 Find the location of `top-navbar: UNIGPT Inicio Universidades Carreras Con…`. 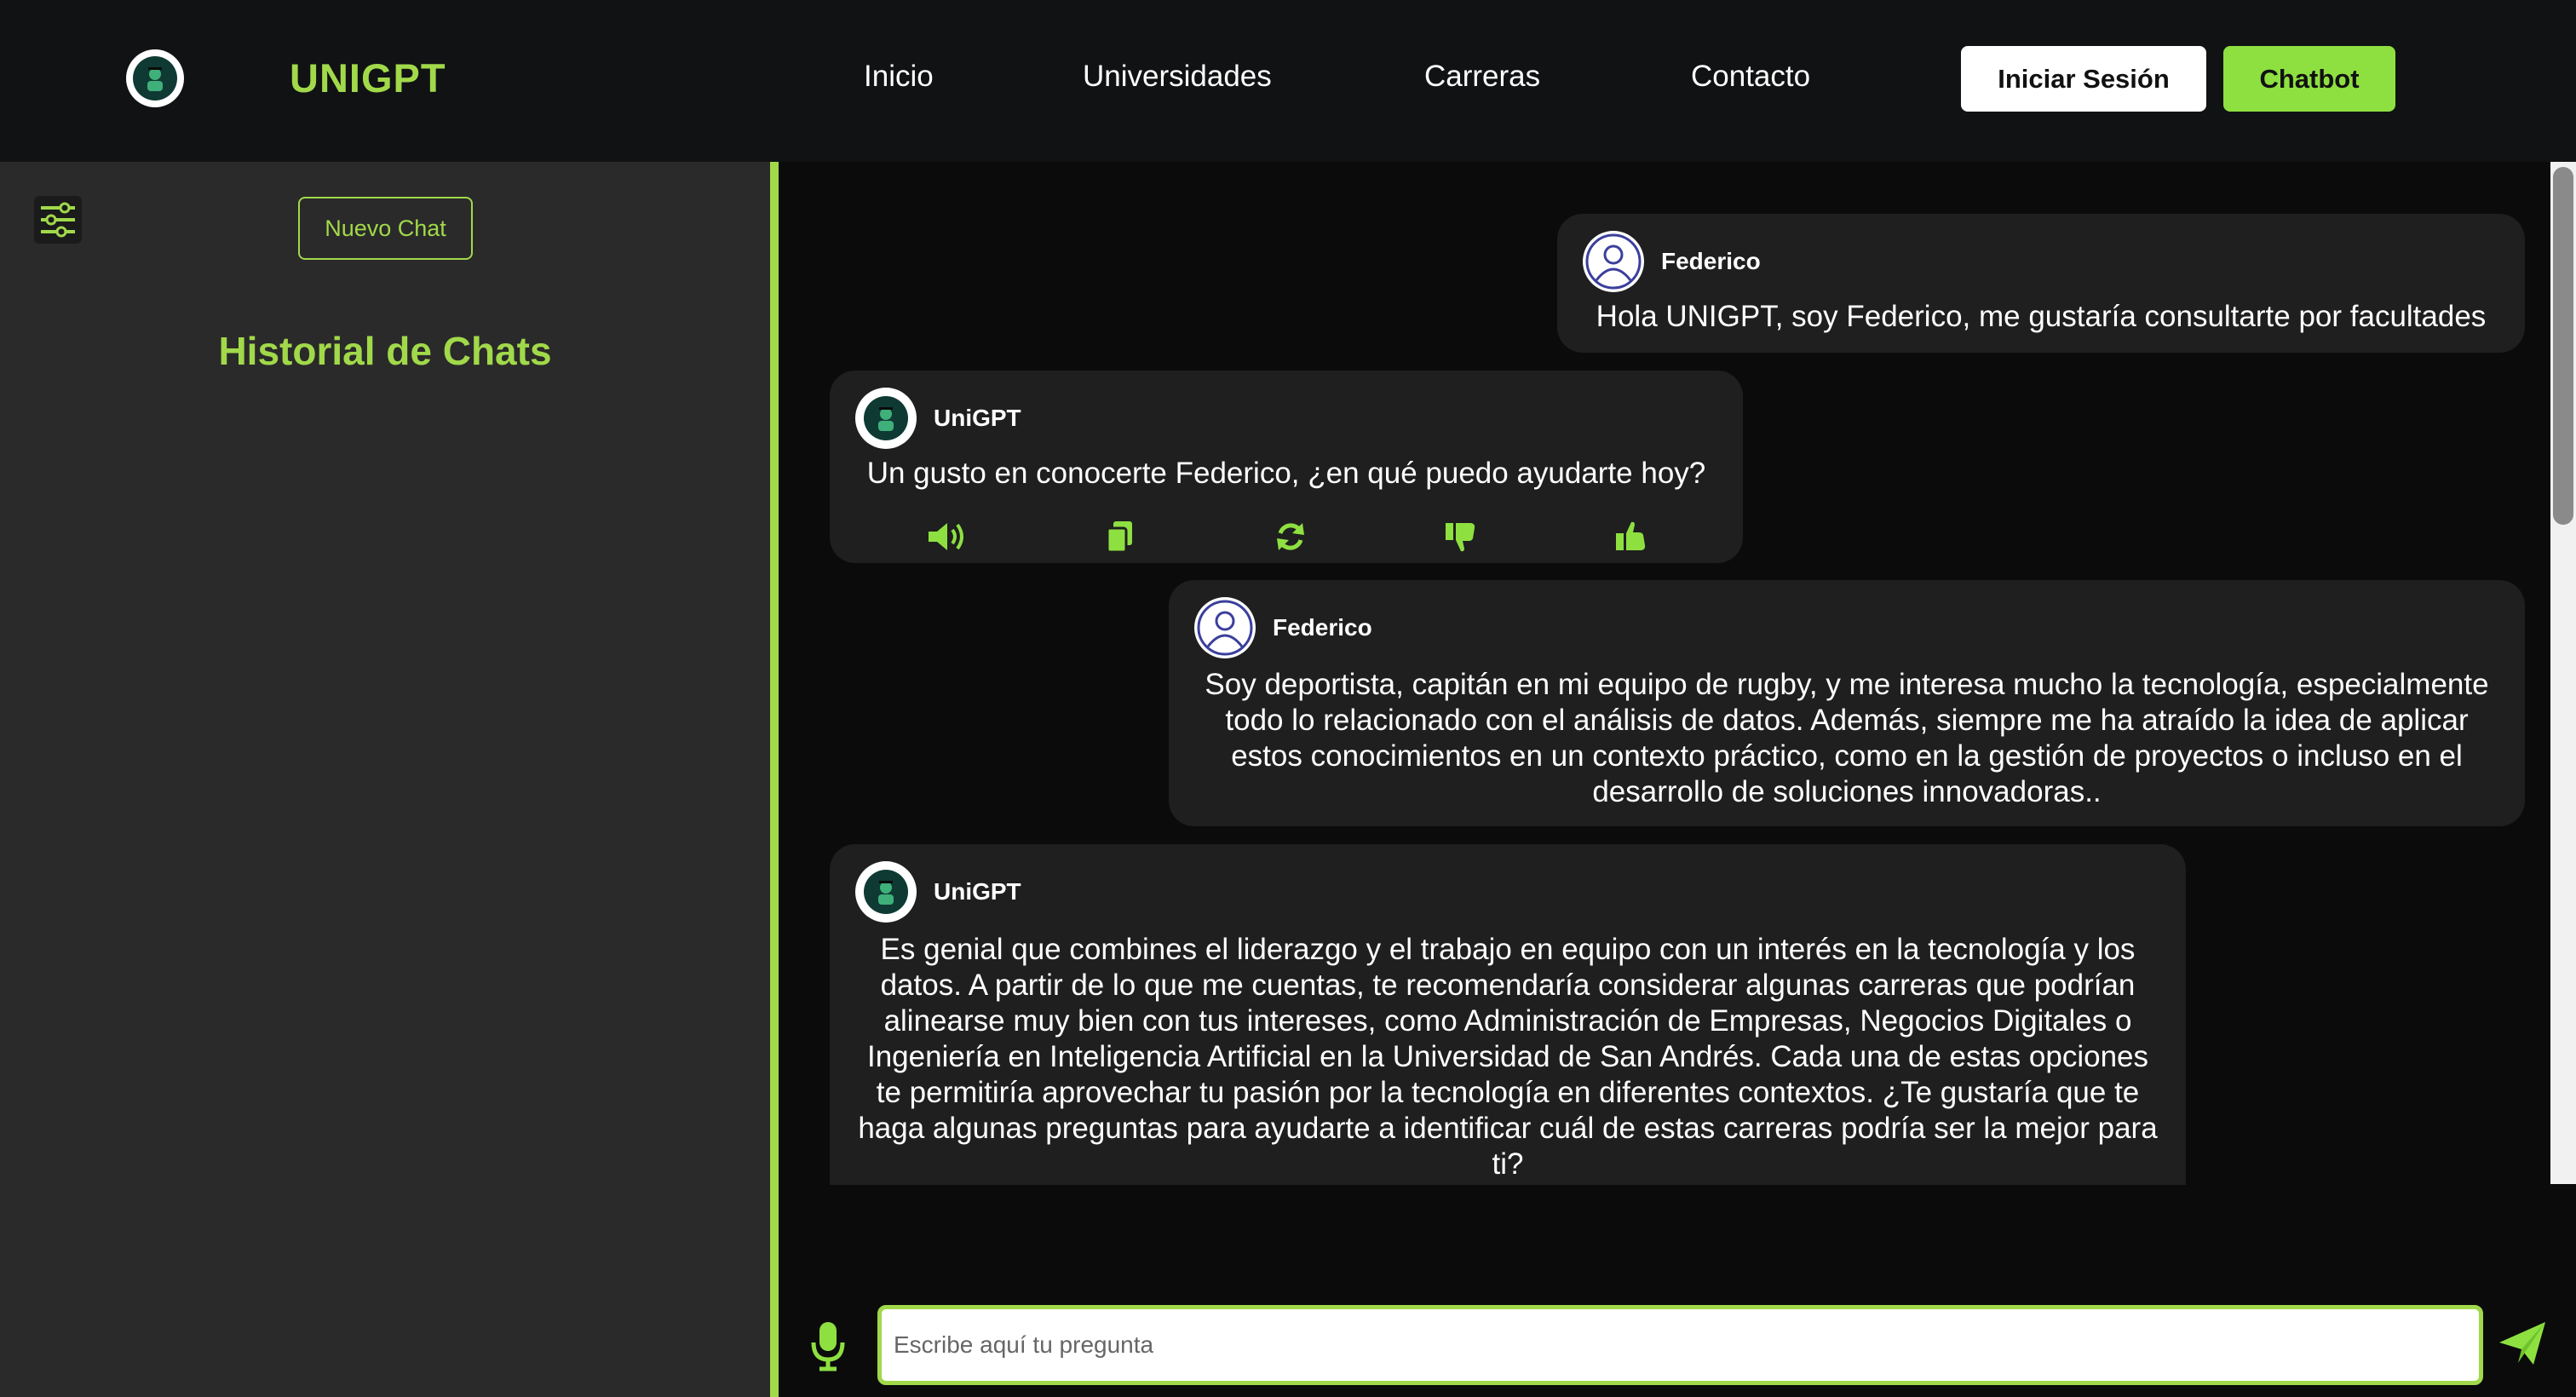

top-navbar: UNIGPT Inicio Universidades Carreras Con… is located at coordinates (1288, 81).